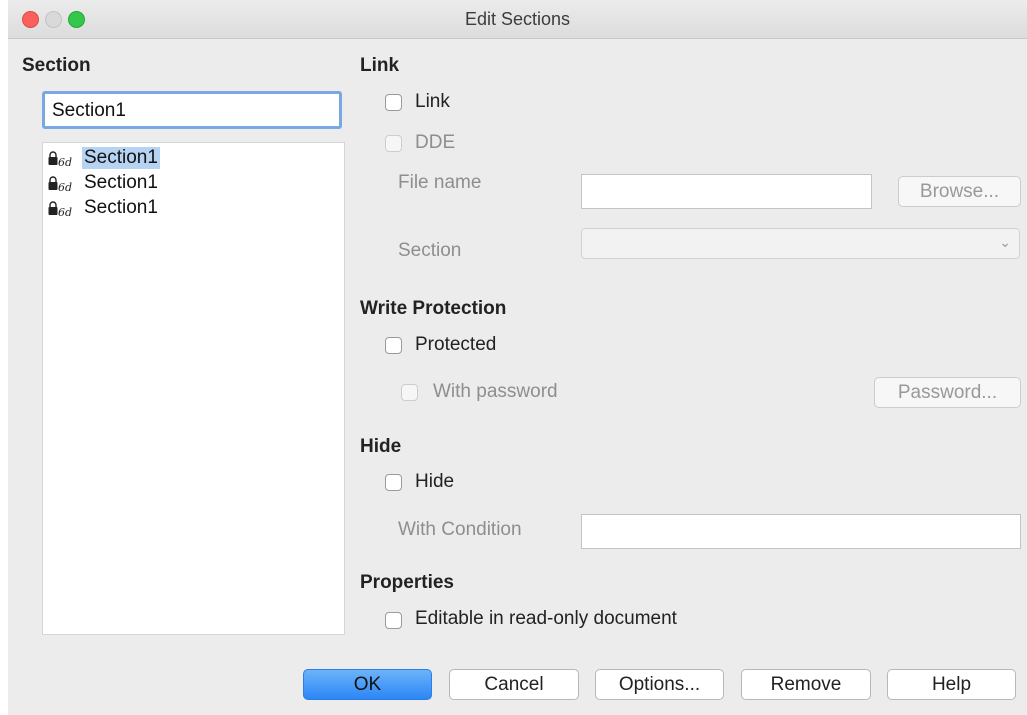  What do you see at coordinates (393, 620) in the screenshot?
I see `editable-readonly-checkbox` at bounding box center [393, 620].